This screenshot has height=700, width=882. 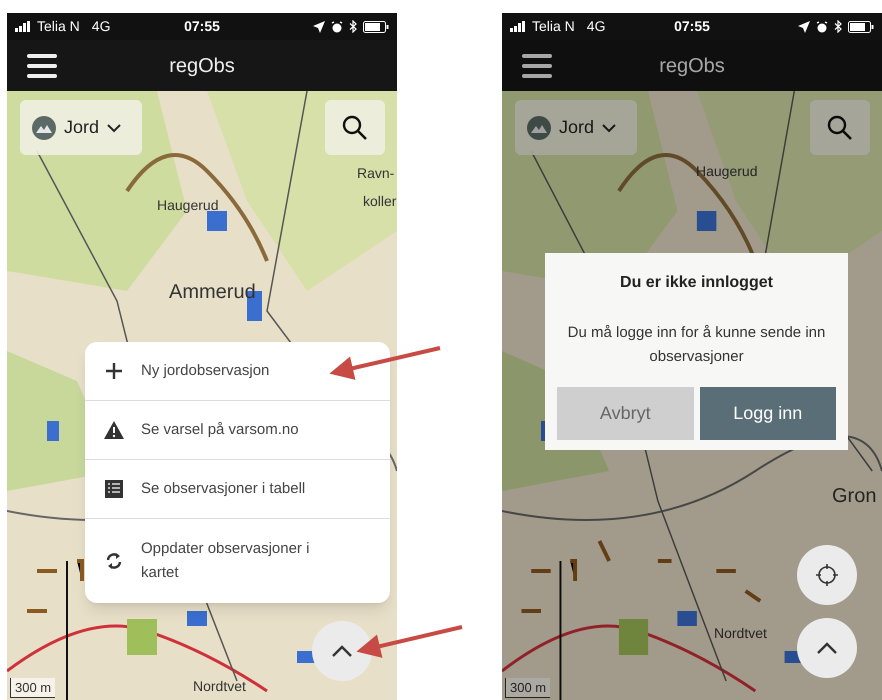 What do you see at coordinates (114, 561) in the screenshot?
I see `refresh-icon` at bounding box center [114, 561].